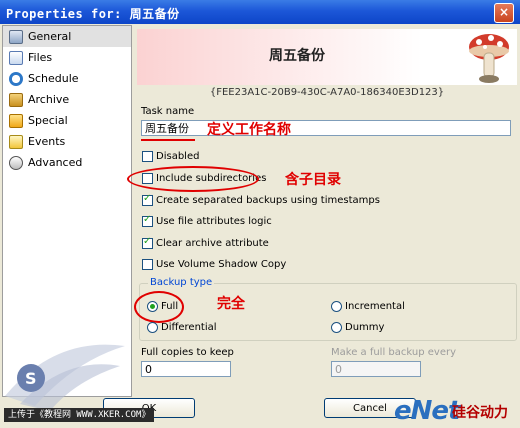 This screenshot has width=520, height=428. What do you see at coordinates (249, 130) in the screenshot?
I see `task-name-annotation: 定义工作名称` at bounding box center [249, 130].